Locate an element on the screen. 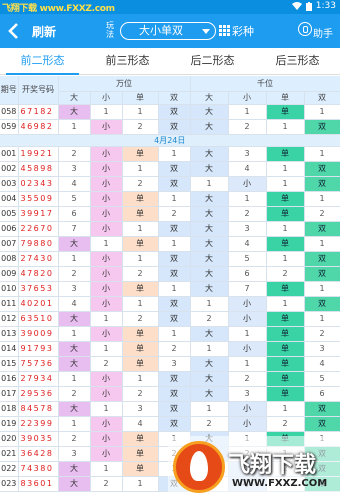 This screenshot has height=501, width=340. back-arrow-icon is located at coordinates (14, 31).